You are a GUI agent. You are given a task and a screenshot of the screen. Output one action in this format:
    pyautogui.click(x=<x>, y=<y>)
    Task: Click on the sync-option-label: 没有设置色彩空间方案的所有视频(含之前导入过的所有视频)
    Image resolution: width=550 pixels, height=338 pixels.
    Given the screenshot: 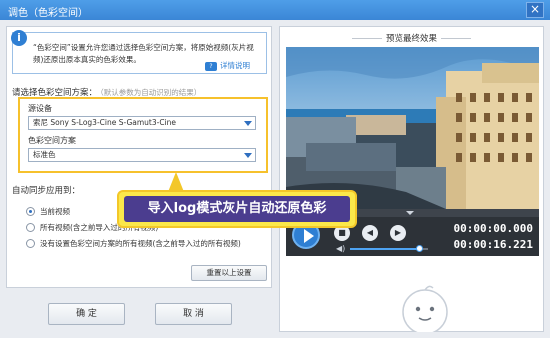 What is the action you would take?
    pyautogui.click(x=140, y=243)
    